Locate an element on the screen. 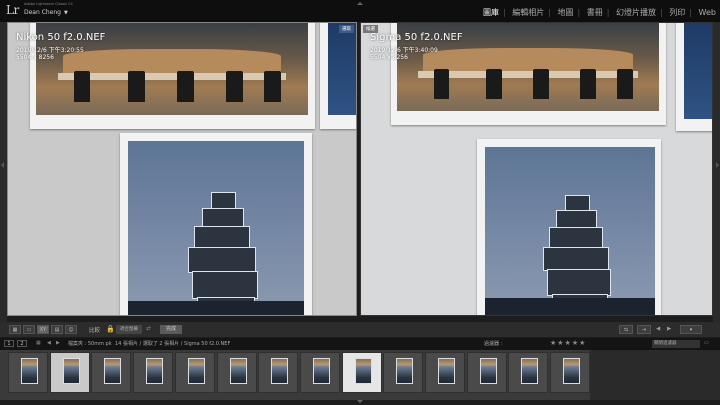 The image size is (720, 405). right-dimensions: 5504 x 8256 is located at coordinates (389, 57).